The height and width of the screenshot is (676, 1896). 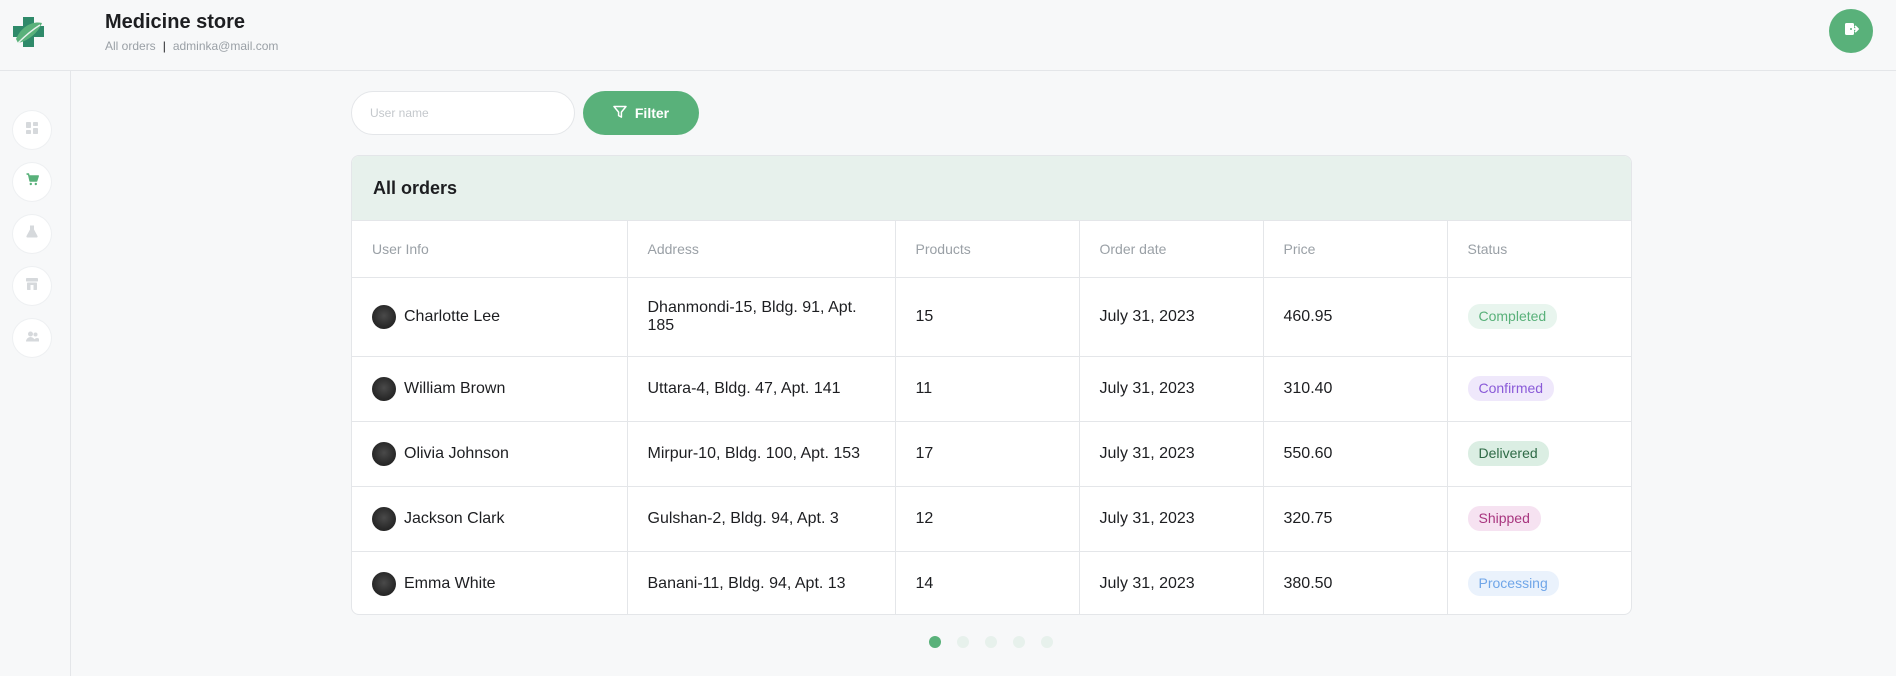 I want to click on sidebar-item-products, so click(x=32, y=234).